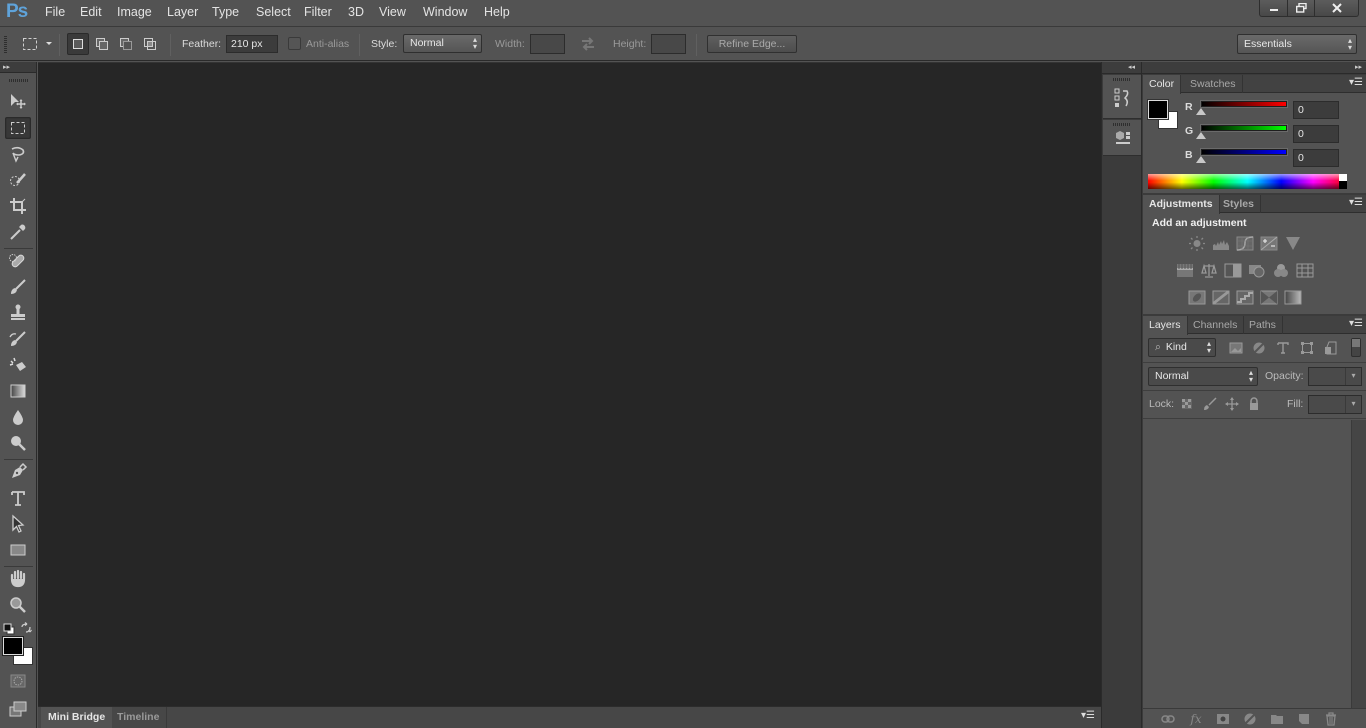 Image resolution: width=1366 pixels, height=728 pixels. Describe the element at coordinates (1297, 44) in the screenshot. I see `workspace-select: Essentials ▴ ▾` at that location.